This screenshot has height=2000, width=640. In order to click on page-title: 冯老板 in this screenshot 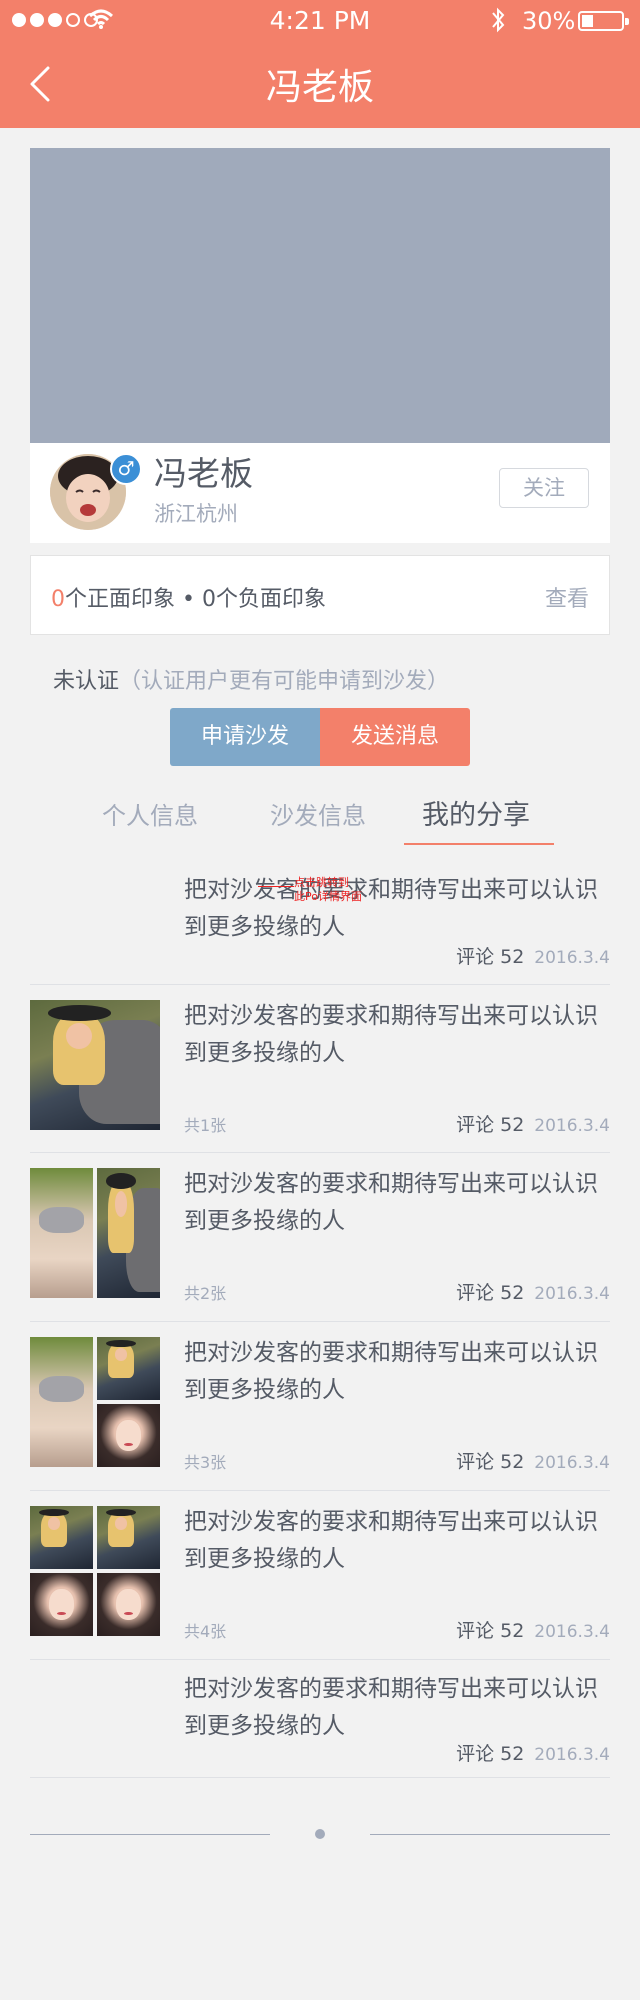, I will do `click(319, 87)`.